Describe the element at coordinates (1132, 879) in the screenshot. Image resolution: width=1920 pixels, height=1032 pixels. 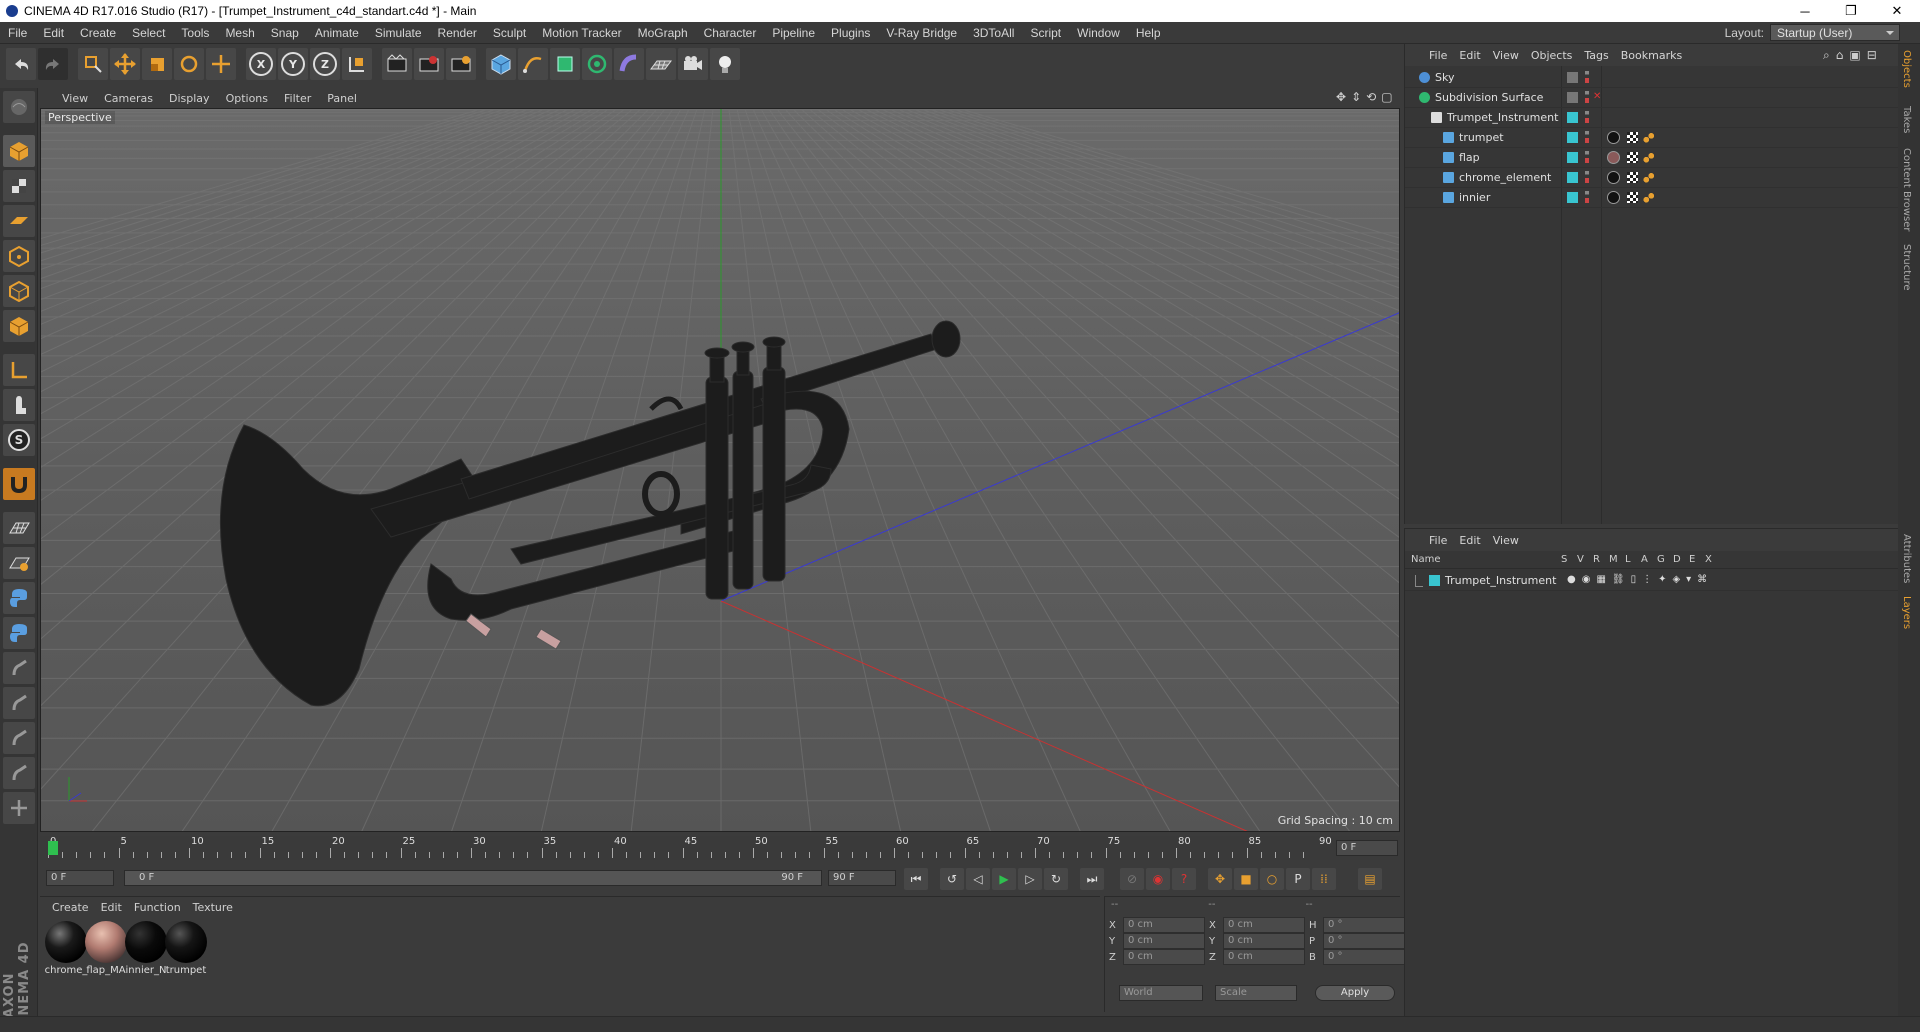
I see `record-keys-disabled-button: ⊘` at that location.